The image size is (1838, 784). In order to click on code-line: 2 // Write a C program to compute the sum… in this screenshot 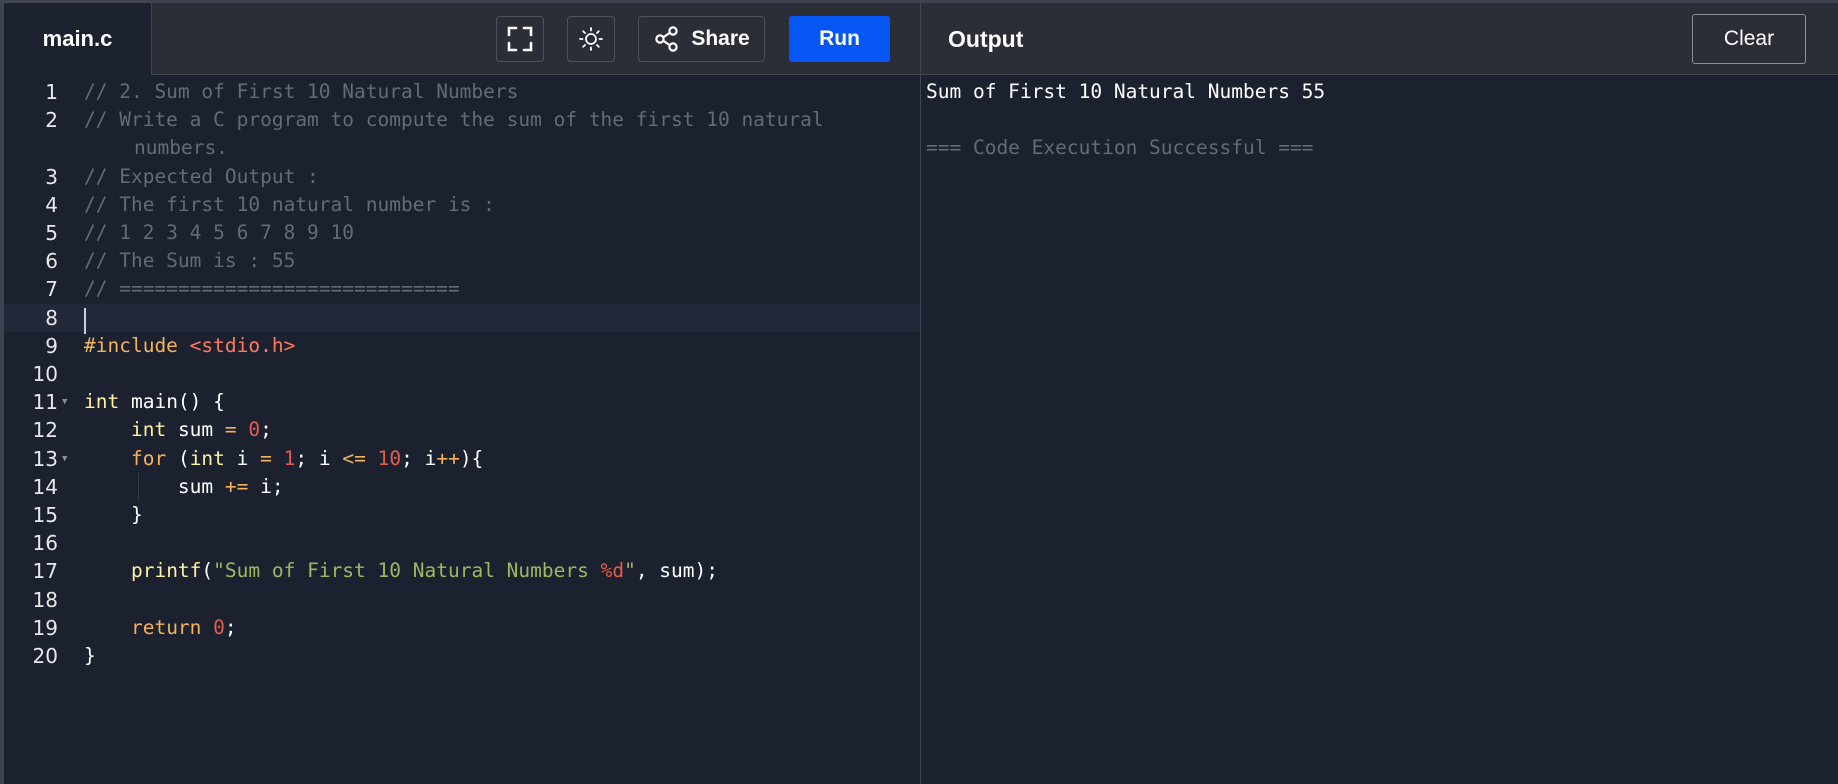, I will do `click(462, 120)`.